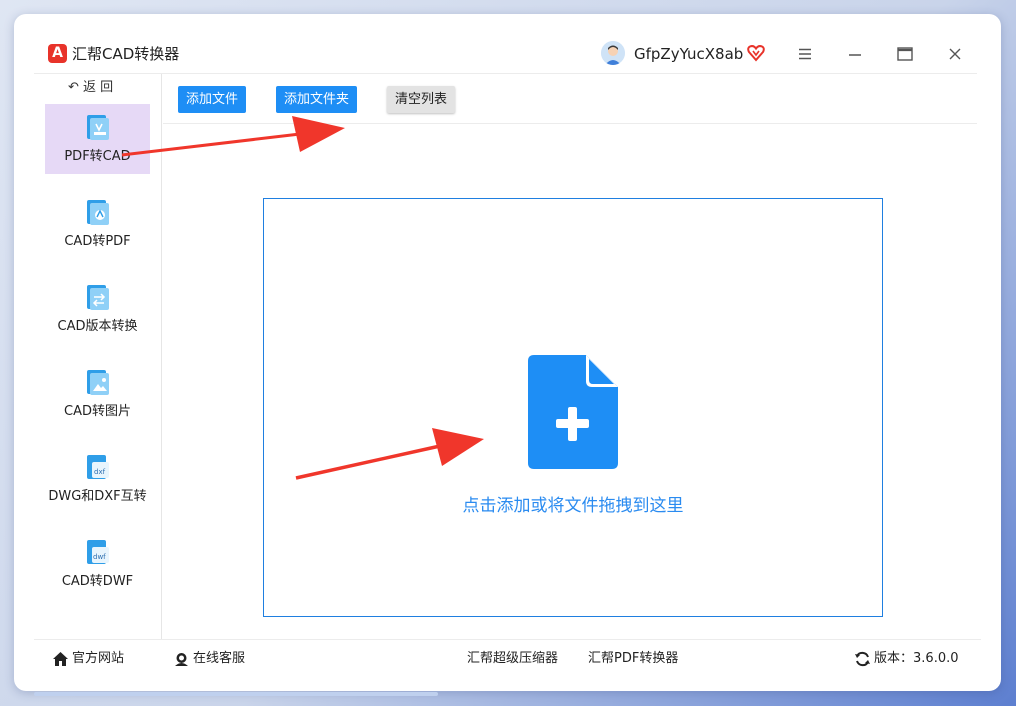 This screenshot has height=706, width=1016. I want to click on home-icon, so click(60, 659).